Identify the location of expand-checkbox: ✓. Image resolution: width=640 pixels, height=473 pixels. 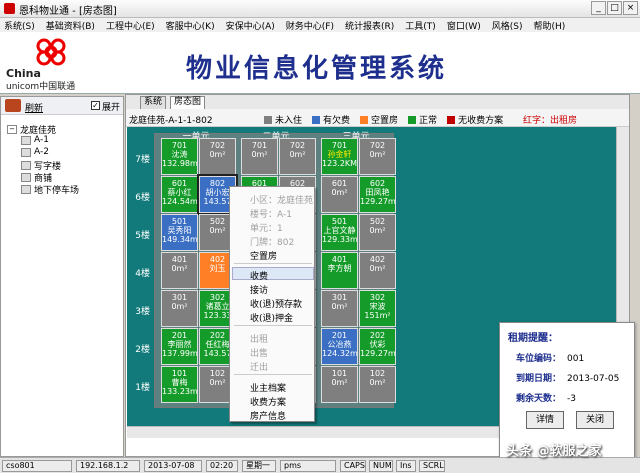
(95, 105).